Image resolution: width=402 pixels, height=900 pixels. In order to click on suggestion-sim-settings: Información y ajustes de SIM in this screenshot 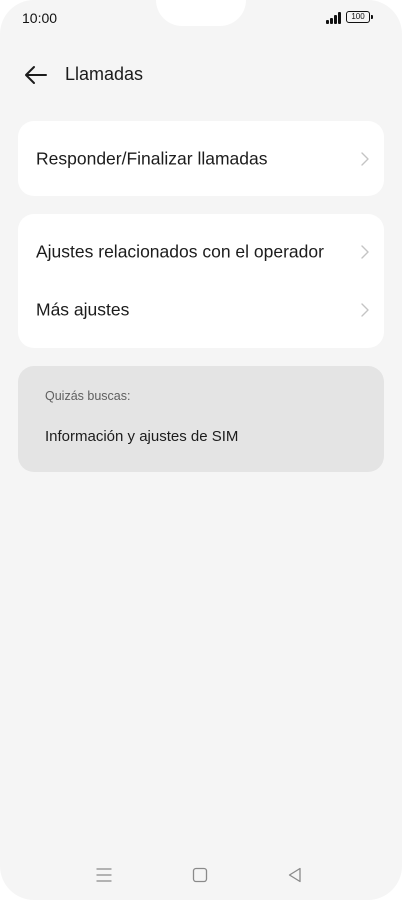, I will do `click(141, 436)`.